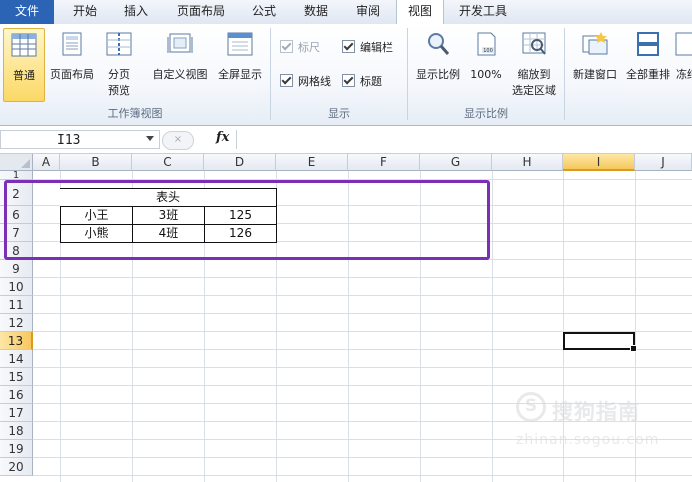 This screenshot has height=482, width=692. I want to click on custom-views-button: 自定义视图, so click(180, 64).